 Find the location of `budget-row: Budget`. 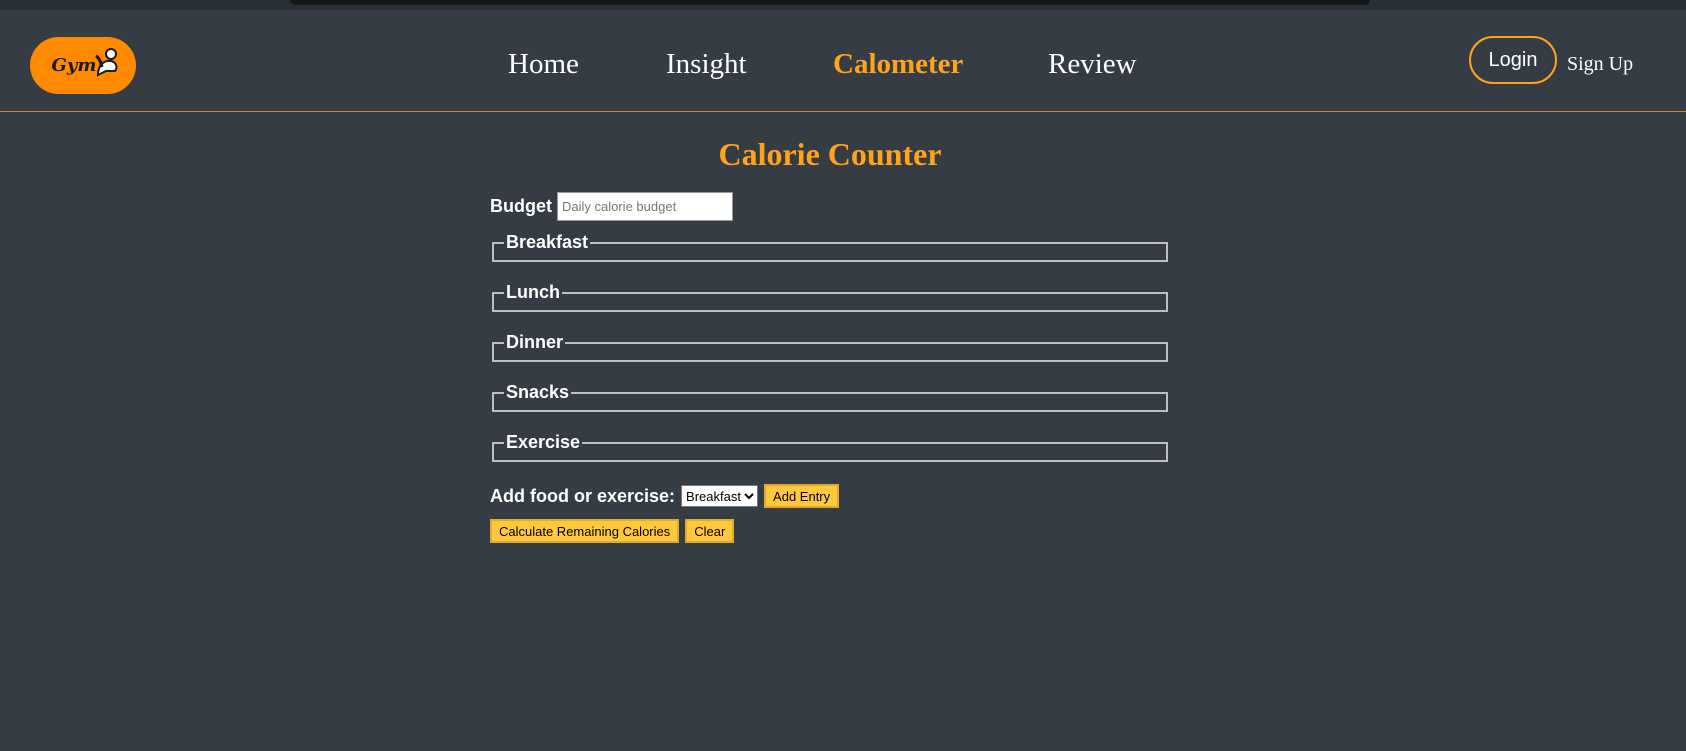

budget-row: Budget is located at coordinates (611, 206).